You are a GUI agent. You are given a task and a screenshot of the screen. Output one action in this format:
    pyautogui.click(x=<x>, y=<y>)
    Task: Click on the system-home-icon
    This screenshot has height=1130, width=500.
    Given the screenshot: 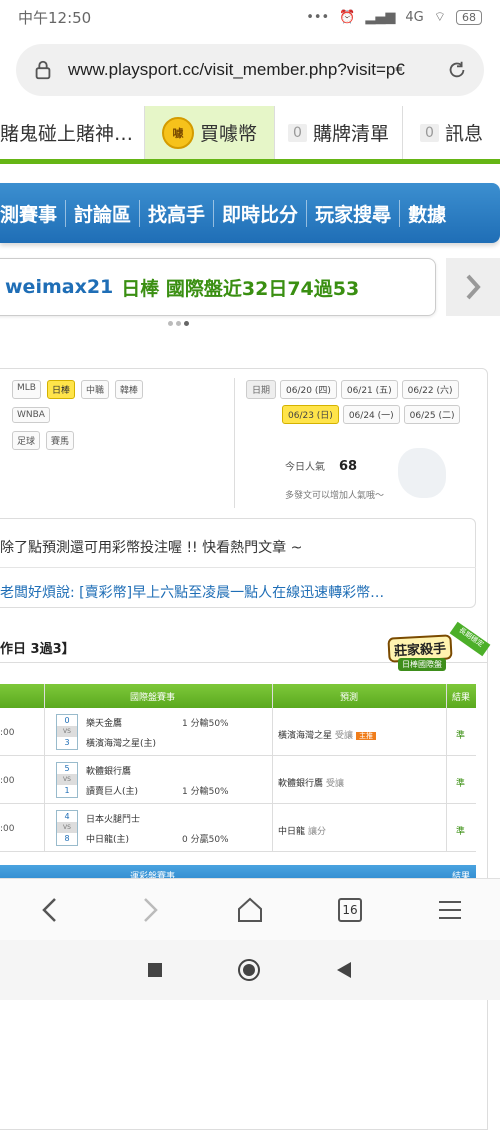 What is the action you would take?
    pyautogui.click(x=249, y=970)
    